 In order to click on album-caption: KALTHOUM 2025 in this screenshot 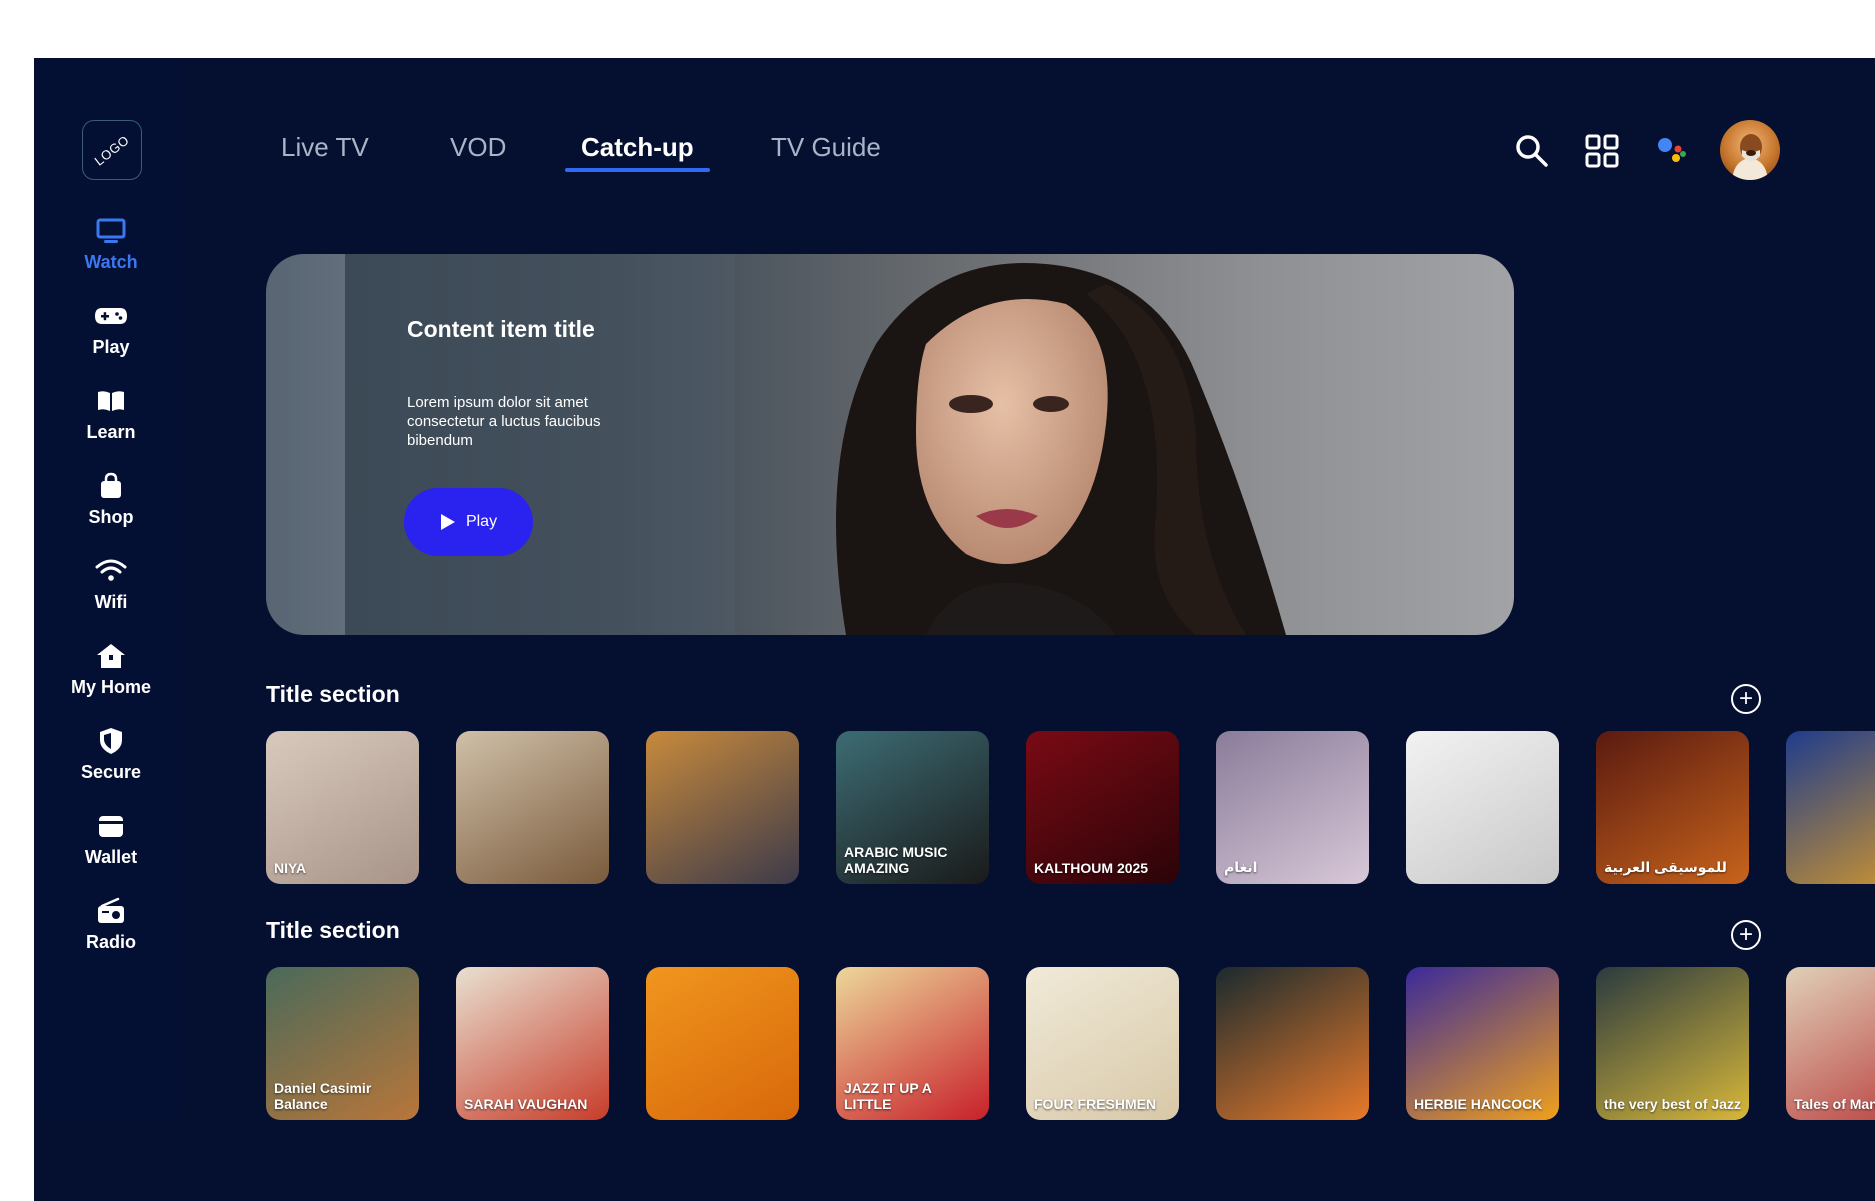, I will do `click(1091, 868)`.